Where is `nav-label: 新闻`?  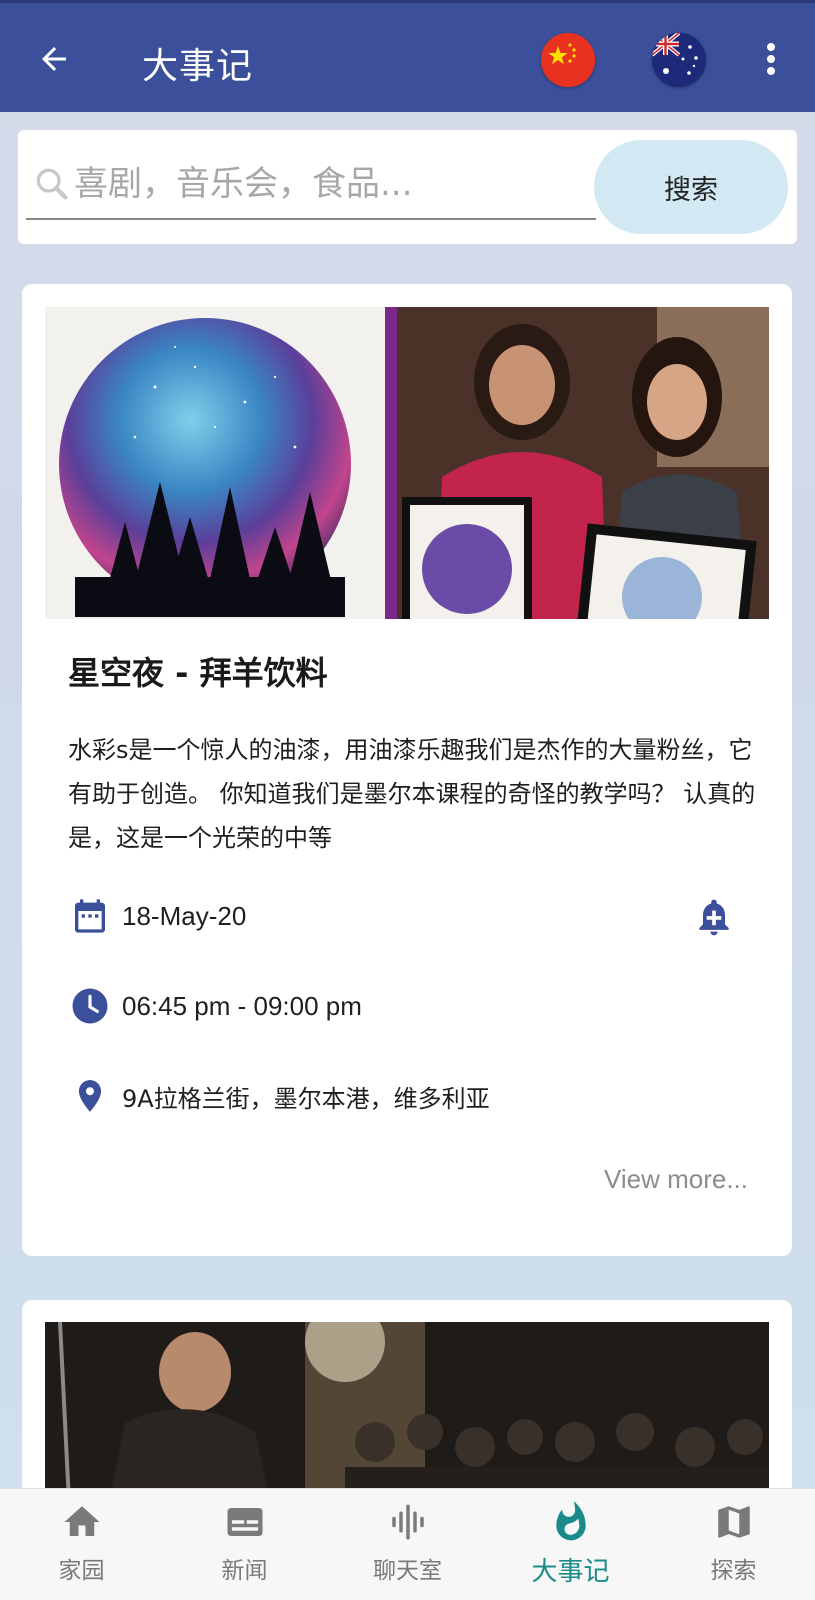 nav-label: 新闻 is located at coordinates (244, 1571).